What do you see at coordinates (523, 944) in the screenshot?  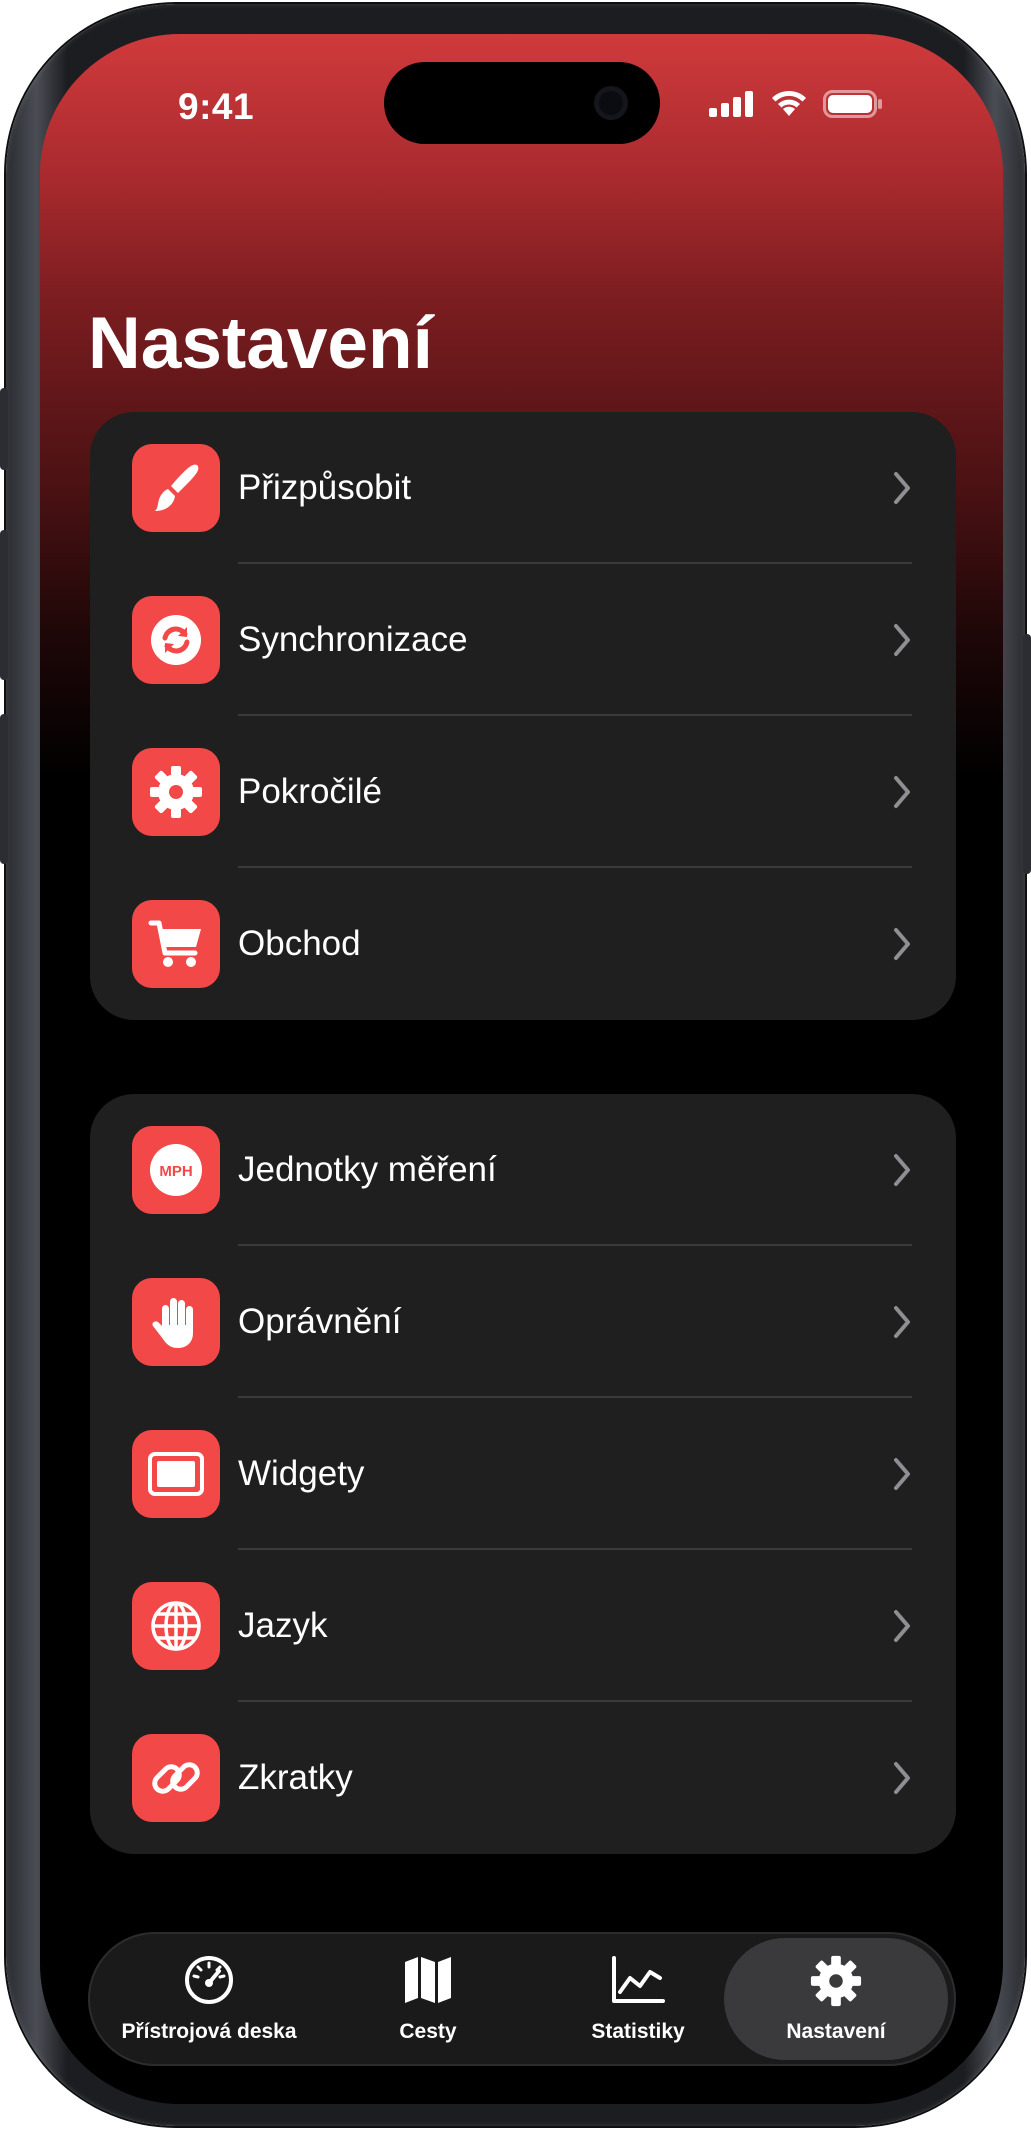 I see `settings-row-store: Obchod` at bounding box center [523, 944].